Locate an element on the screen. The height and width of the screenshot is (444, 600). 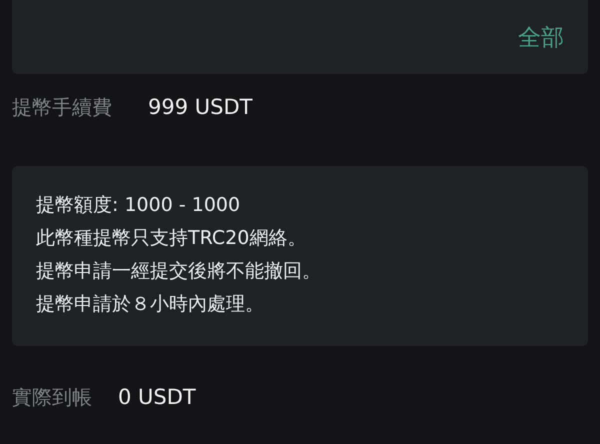
received-value: 0 USDT is located at coordinates (157, 397).